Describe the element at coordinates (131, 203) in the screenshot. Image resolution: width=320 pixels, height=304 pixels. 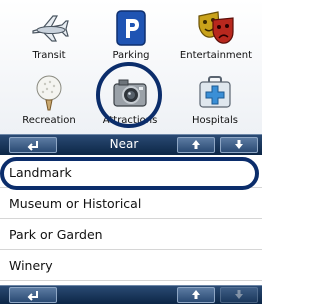
I see `list-item-museum: Museum or Historical` at that location.